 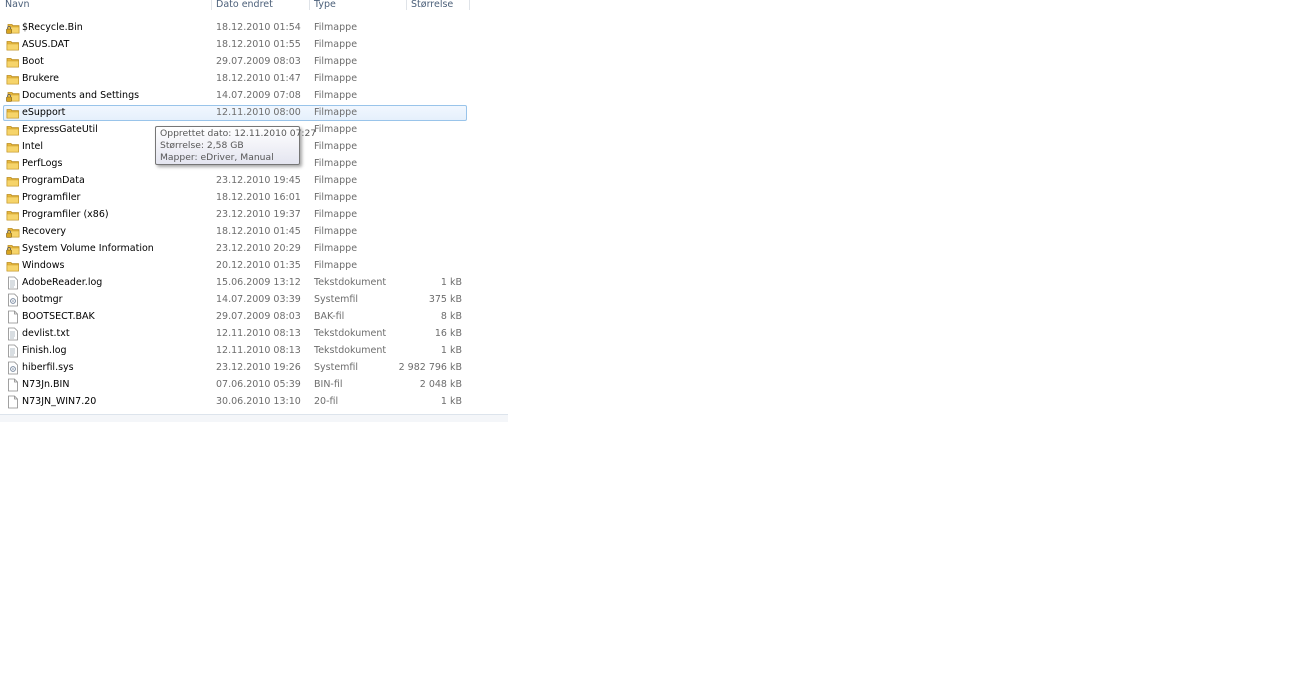 What do you see at coordinates (235, 385) in the screenshot?
I see `file-row: N73Jn.BIN 07.06.2010 05:39 BIN-fil 2 048 kB` at bounding box center [235, 385].